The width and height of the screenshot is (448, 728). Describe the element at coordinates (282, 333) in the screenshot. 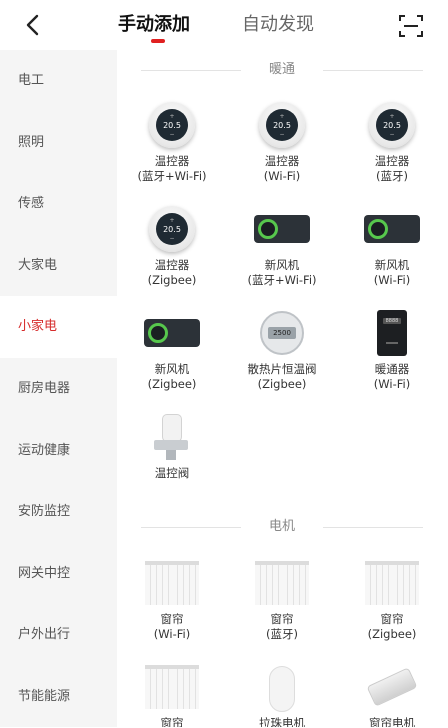

I see `radiator-valve-icon: 2500` at that location.